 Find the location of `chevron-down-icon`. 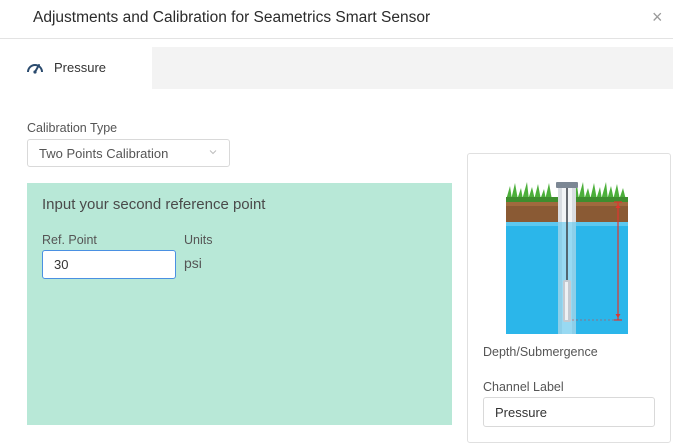

chevron-down-icon is located at coordinates (213, 152).